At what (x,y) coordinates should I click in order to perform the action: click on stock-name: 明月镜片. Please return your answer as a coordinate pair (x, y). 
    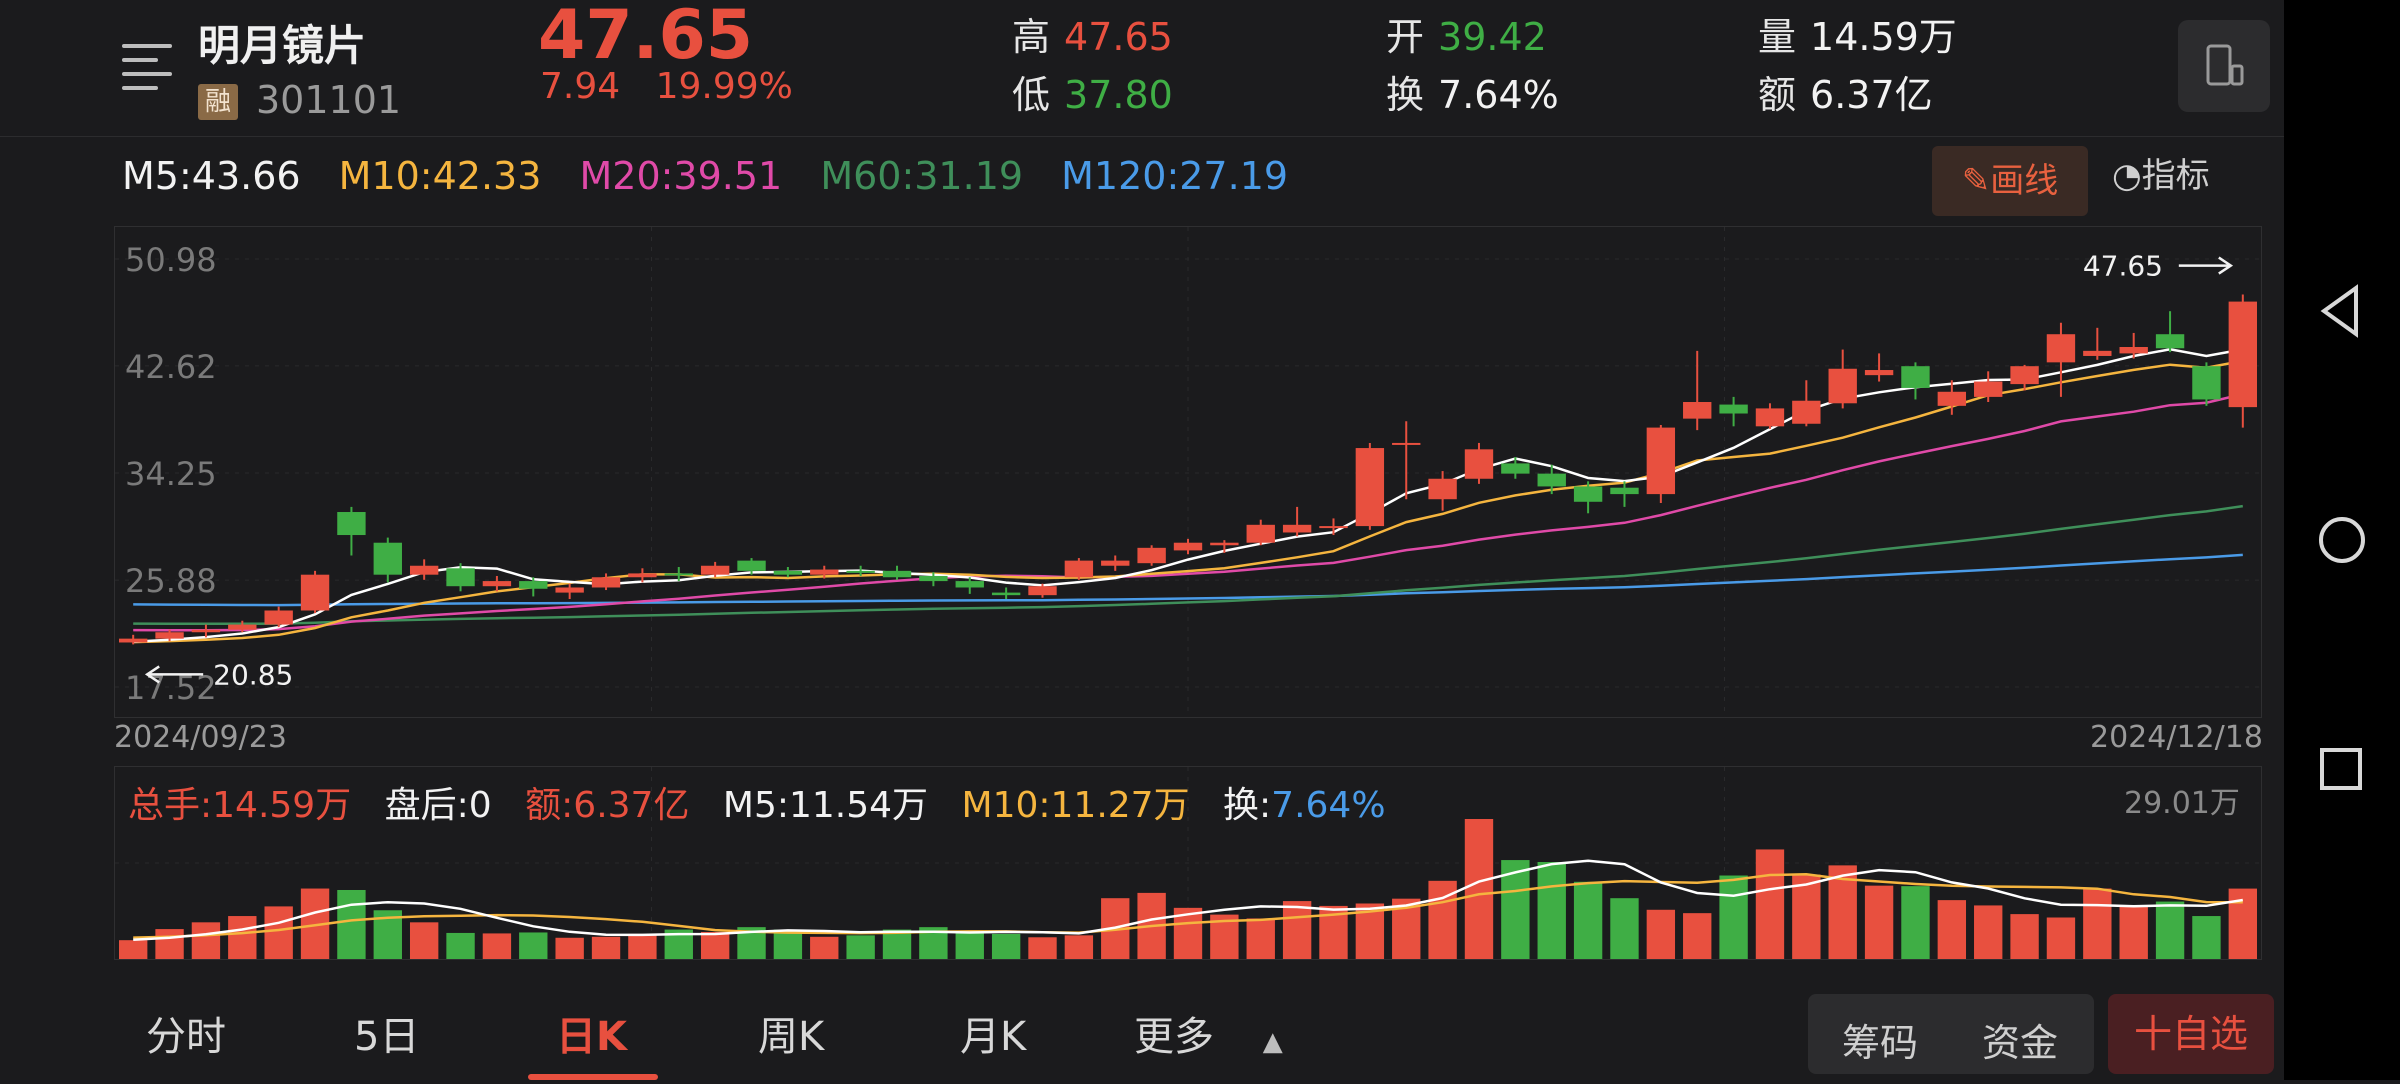
    Looking at the image, I should click on (282, 45).